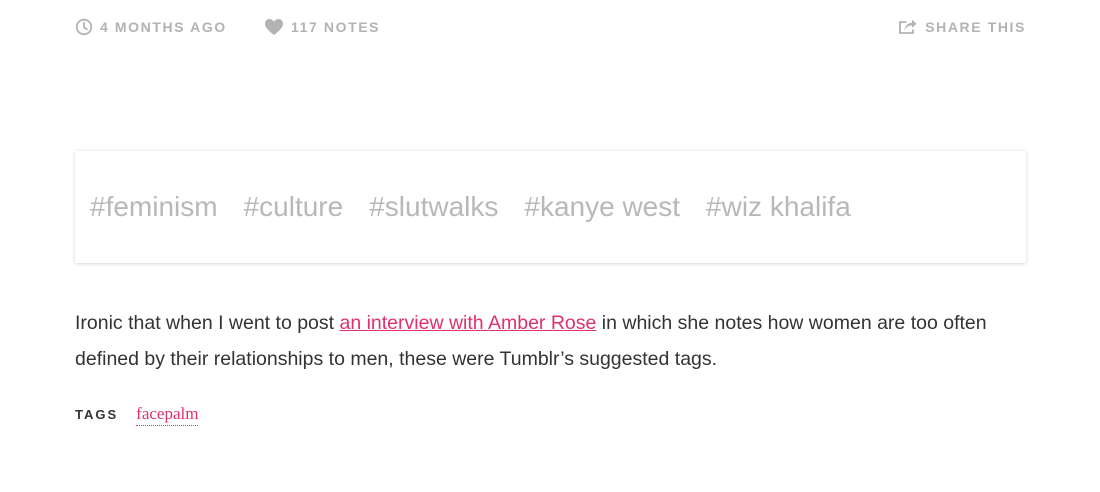 Image resolution: width=1100 pixels, height=492 pixels. What do you see at coordinates (84, 27) in the screenshot?
I see `clock-icon` at bounding box center [84, 27].